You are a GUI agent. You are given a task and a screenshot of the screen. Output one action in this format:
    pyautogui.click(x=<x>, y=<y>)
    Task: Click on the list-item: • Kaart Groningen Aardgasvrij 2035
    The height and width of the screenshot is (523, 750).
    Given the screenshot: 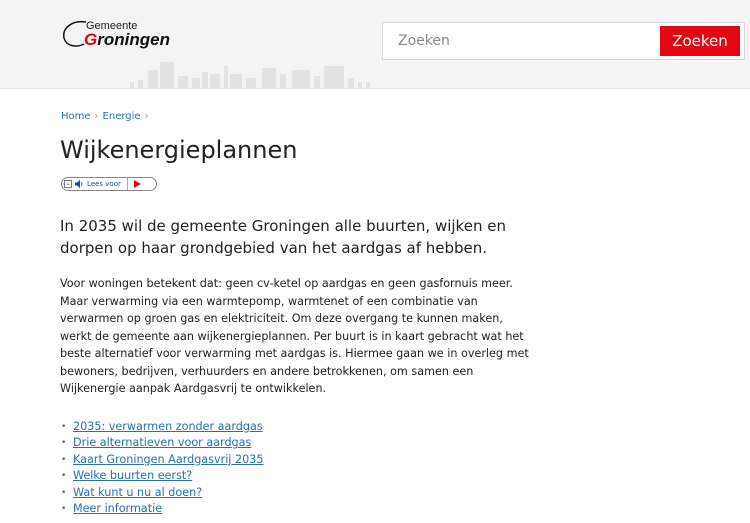 What is the action you would take?
    pyautogui.click(x=162, y=460)
    